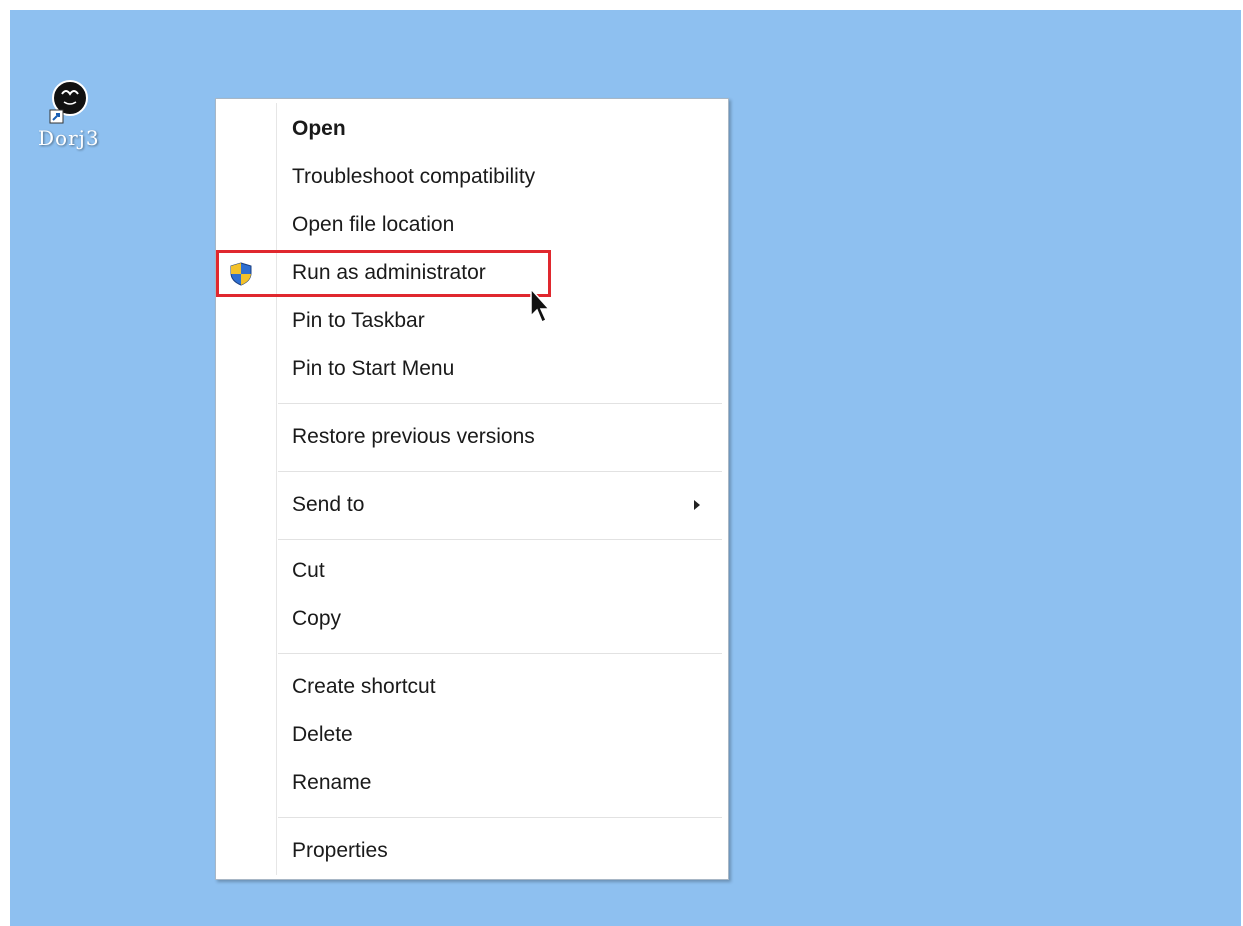  What do you see at coordinates (328, 504) in the screenshot?
I see `menu-item-label: Send to` at bounding box center [328, 504].